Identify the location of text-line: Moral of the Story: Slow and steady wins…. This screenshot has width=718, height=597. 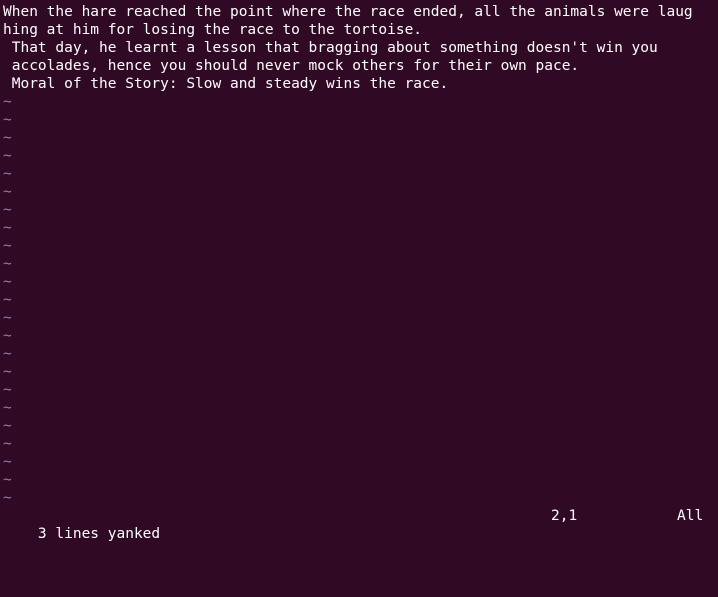
(359, 84).